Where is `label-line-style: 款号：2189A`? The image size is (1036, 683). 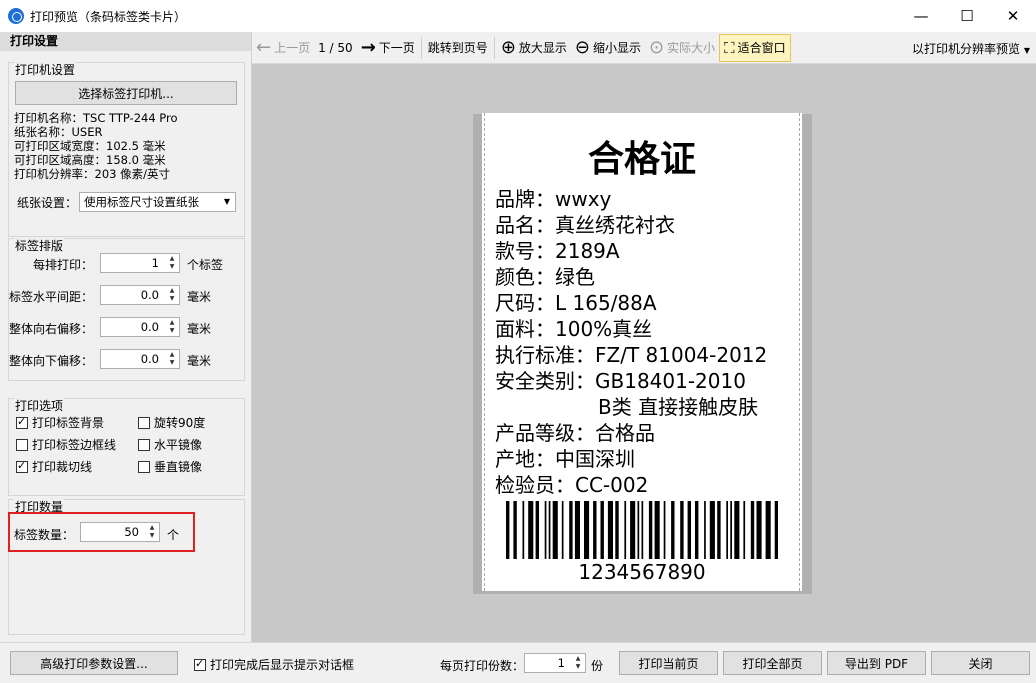
label-line-style: 款号：2189A is located at coordinates (557, 251).